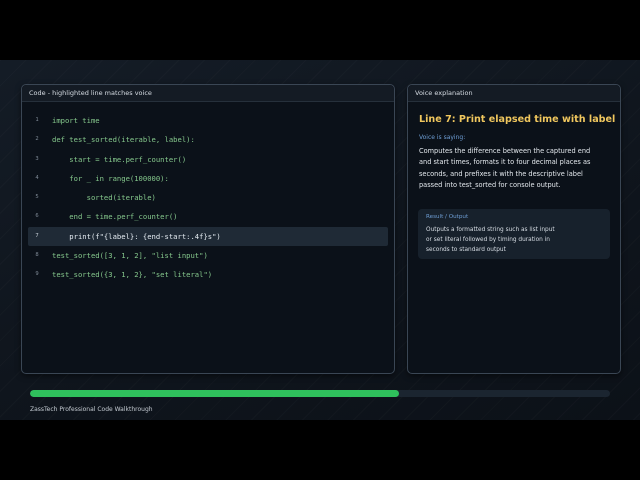  I want to click on code-line: 6 end = time.perf_counter(), so click(208, 216).